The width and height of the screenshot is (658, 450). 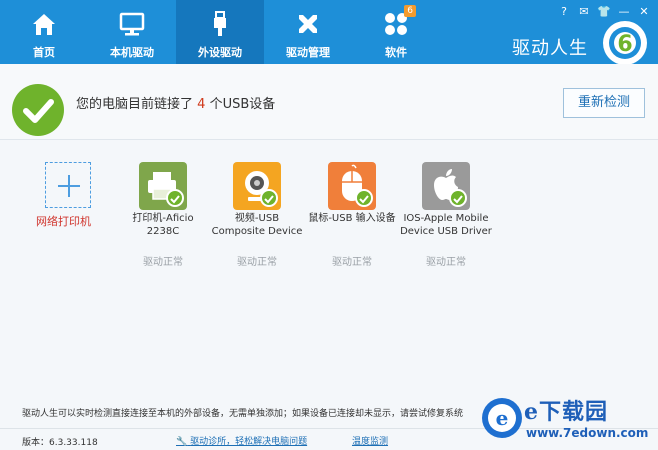 What do you see at coordinates (604, 103) in the screenshot?
I see `rescan-button: 重新检测` at bounding box center [604, 103].